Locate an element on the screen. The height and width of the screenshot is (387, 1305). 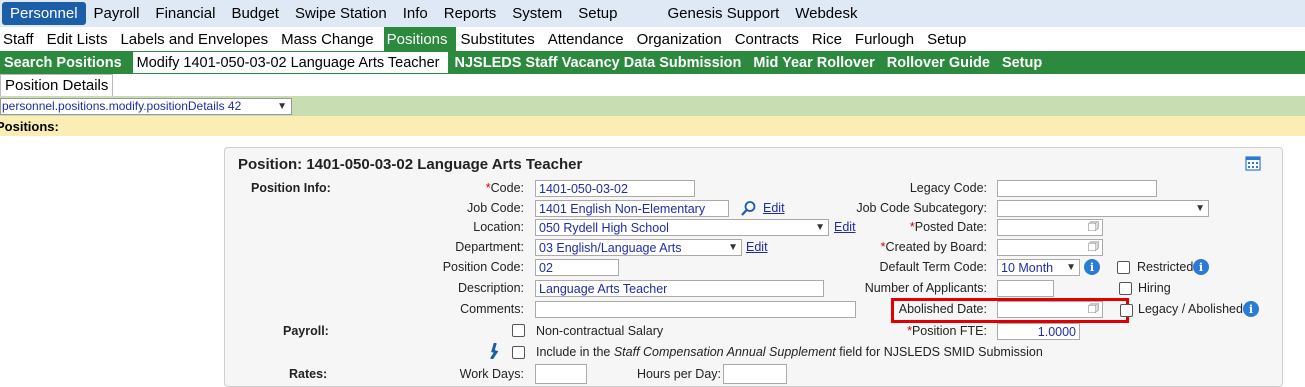
tab-mid-year-rollover: Mid Year Rollover is located at coordinates (815, 62).